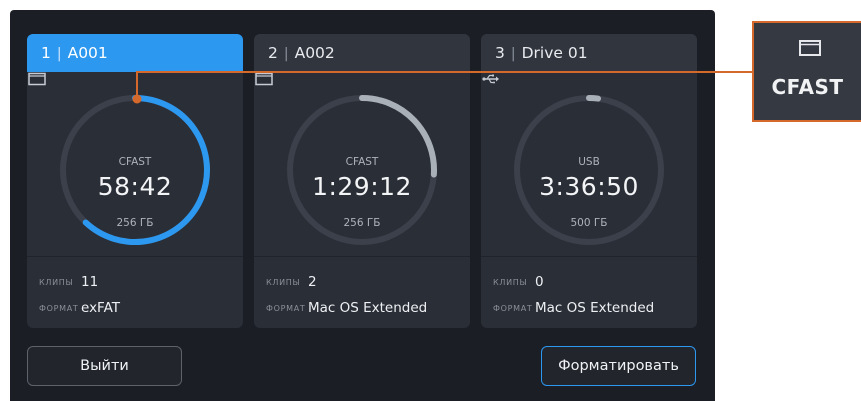 This screenshot has width=861, height=401. I want to click on media-info: КЛИПЫ 2 ФОРМАТ Mac OS Extended, so click(366, 295).